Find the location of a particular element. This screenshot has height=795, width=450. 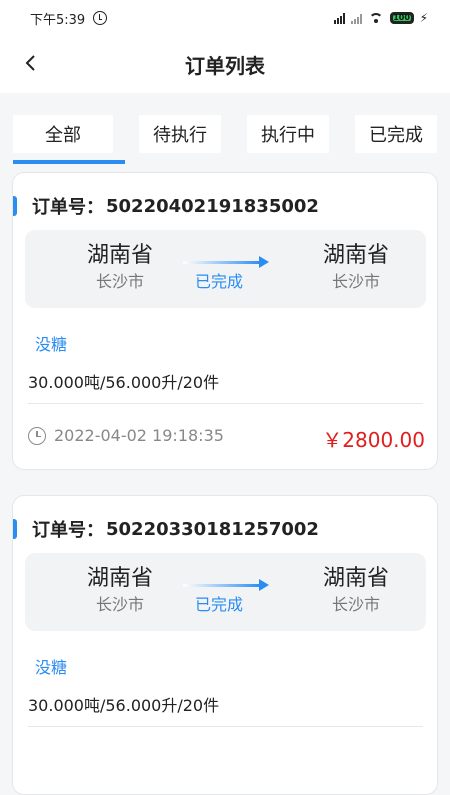

tab-in-progress-label: 执行中 is located at coordinates (288, 135).